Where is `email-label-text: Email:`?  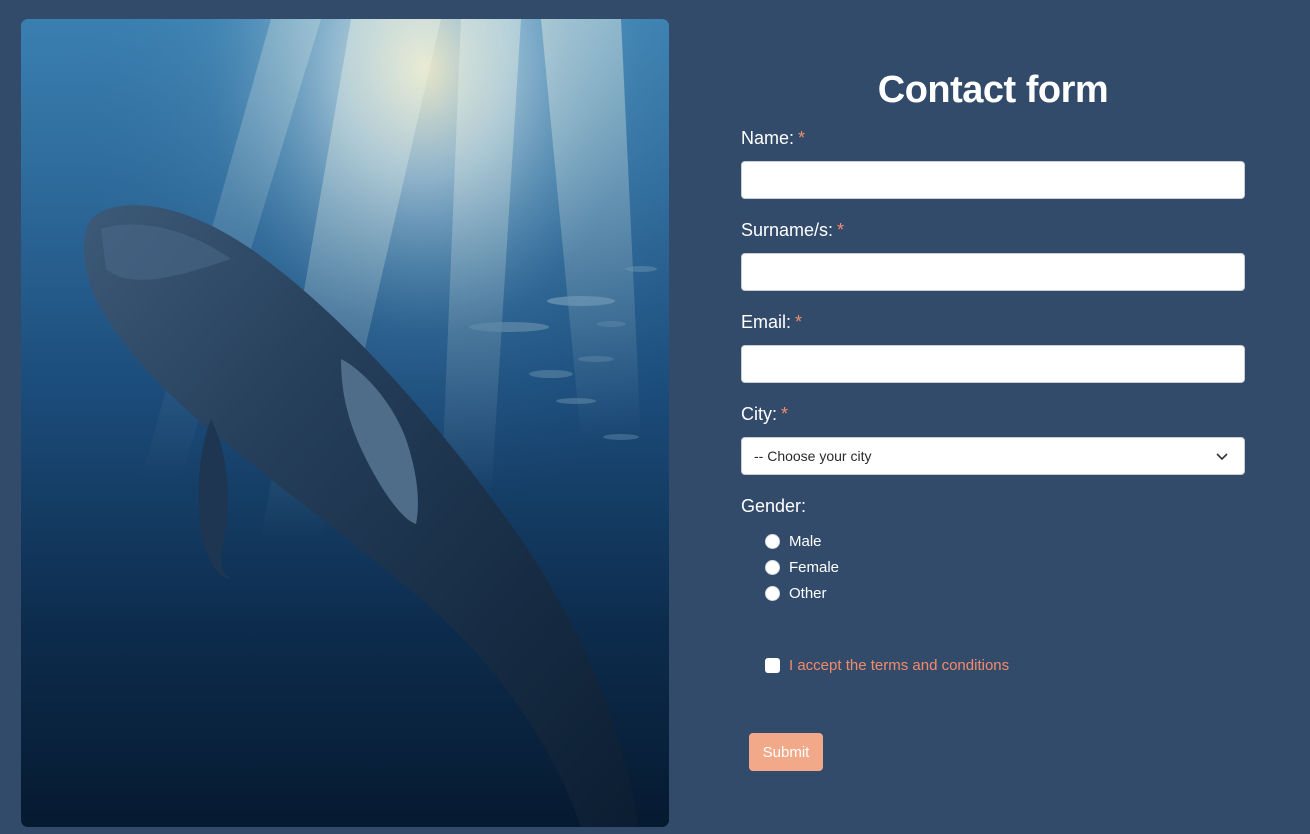
email-label-text: Email: is located at coordinates (766, 322).